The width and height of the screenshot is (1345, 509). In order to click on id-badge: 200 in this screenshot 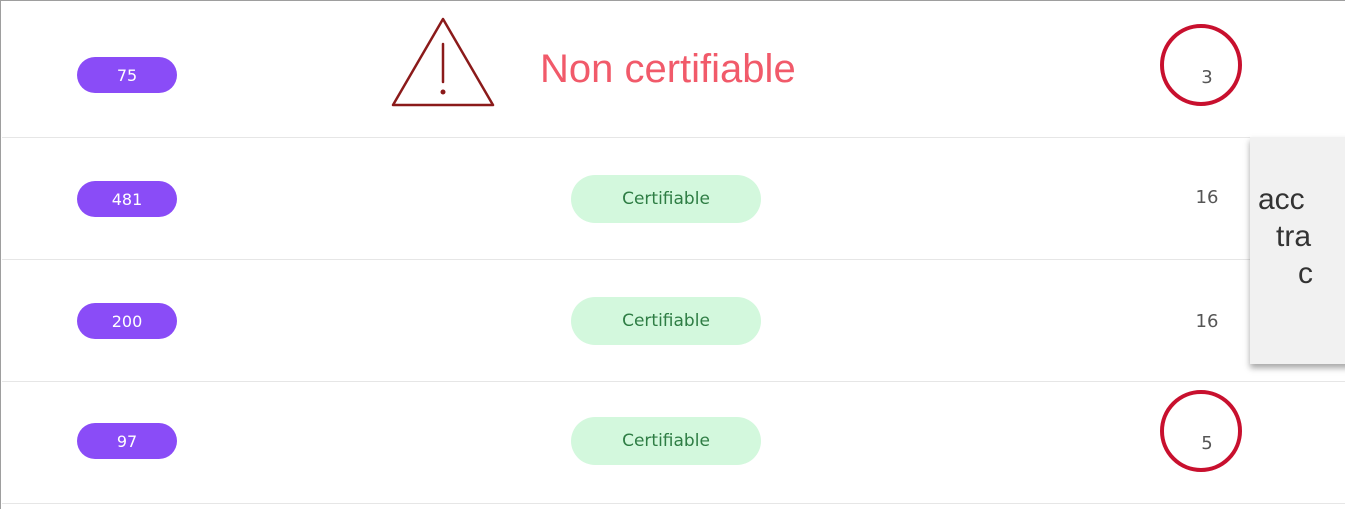, I will do `click(127, 321)`.